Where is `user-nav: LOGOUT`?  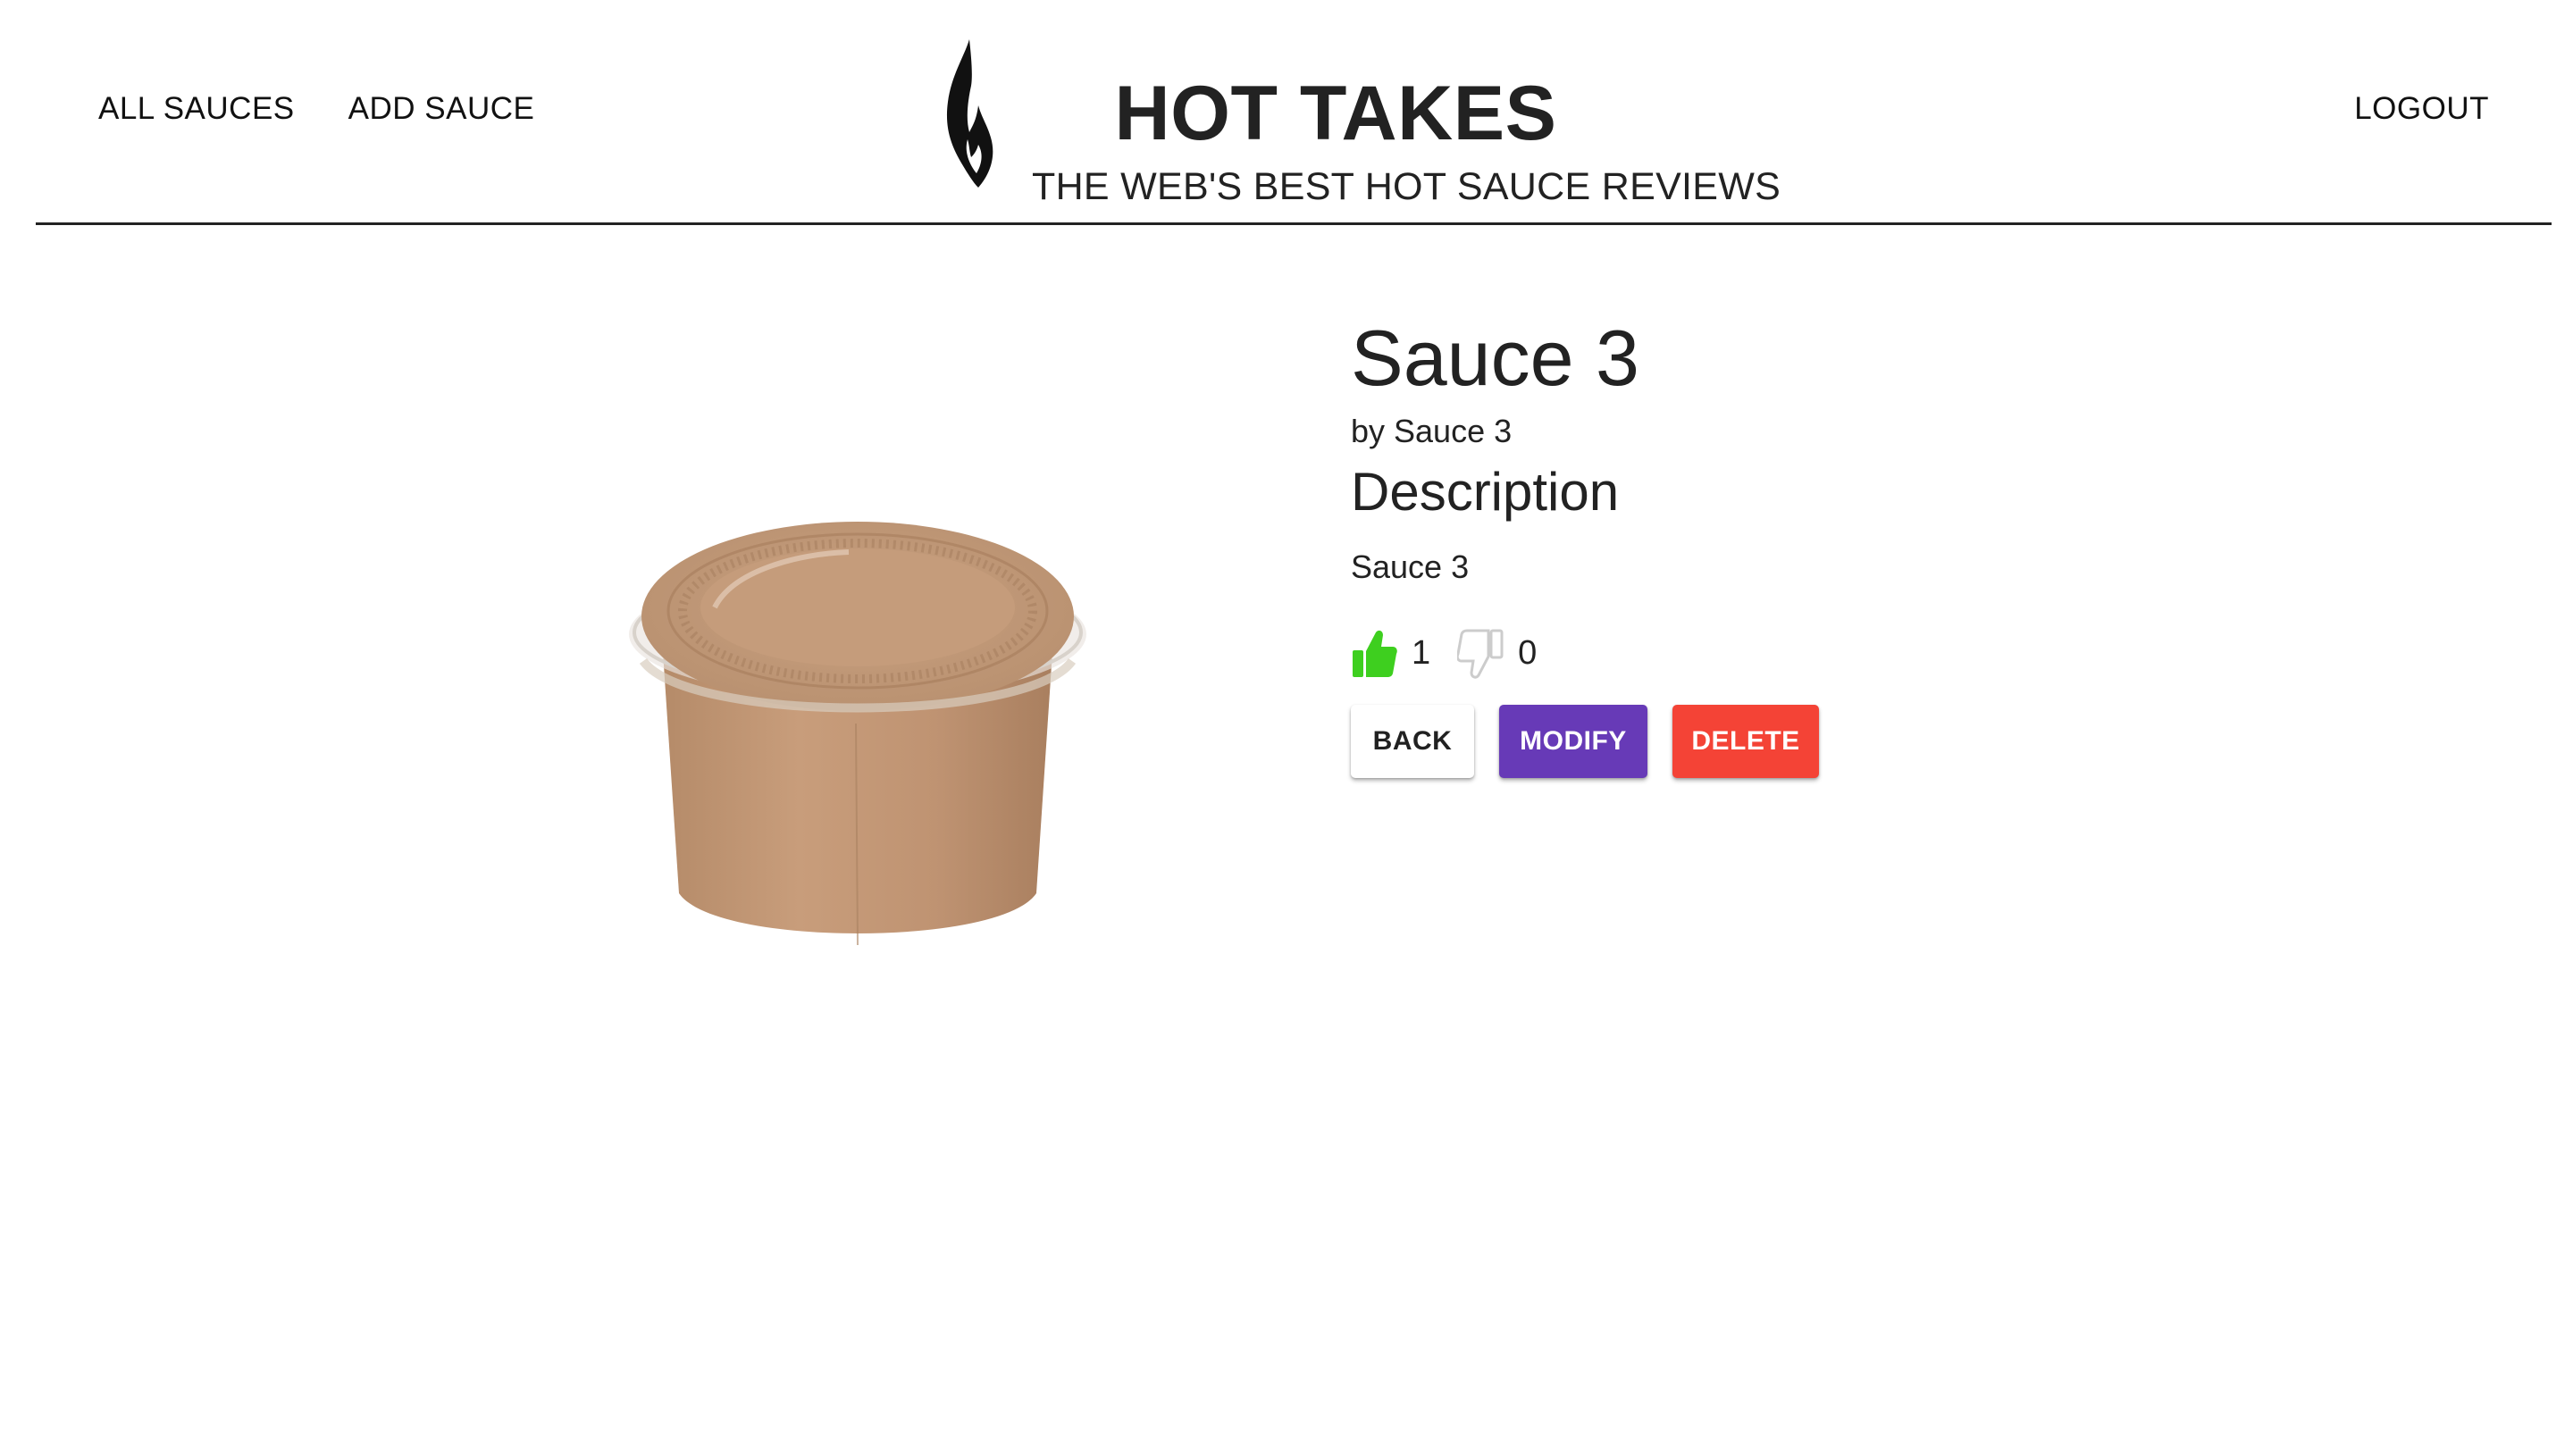
user-nav: LOGOUT is located at coordinates (2421, 109).